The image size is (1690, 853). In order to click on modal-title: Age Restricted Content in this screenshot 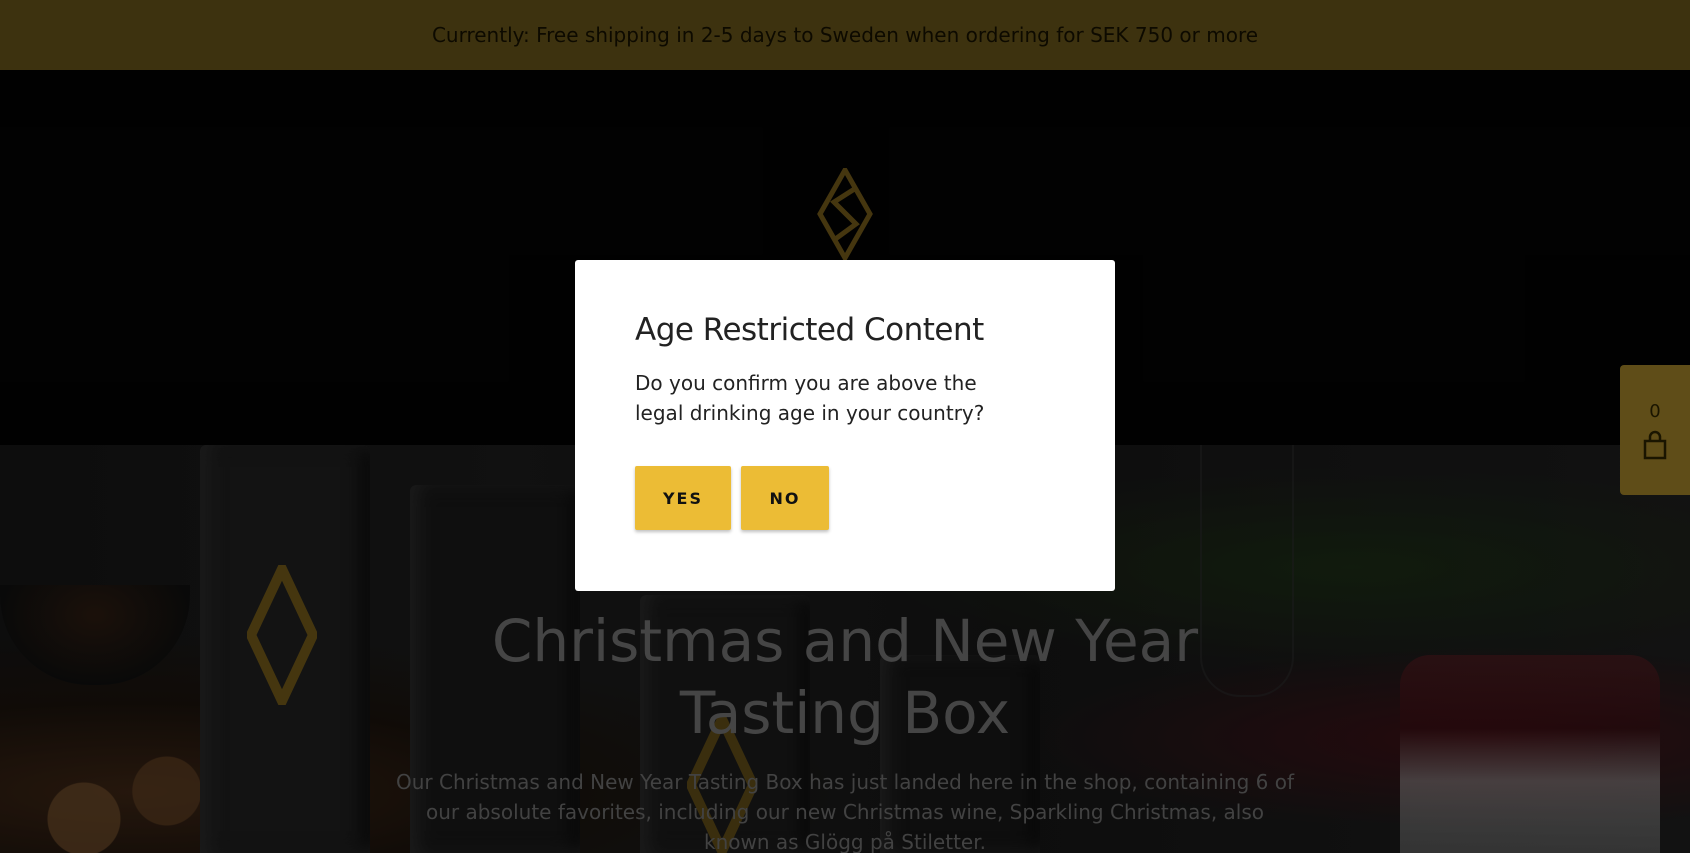, I will do `click(809, 330)`.